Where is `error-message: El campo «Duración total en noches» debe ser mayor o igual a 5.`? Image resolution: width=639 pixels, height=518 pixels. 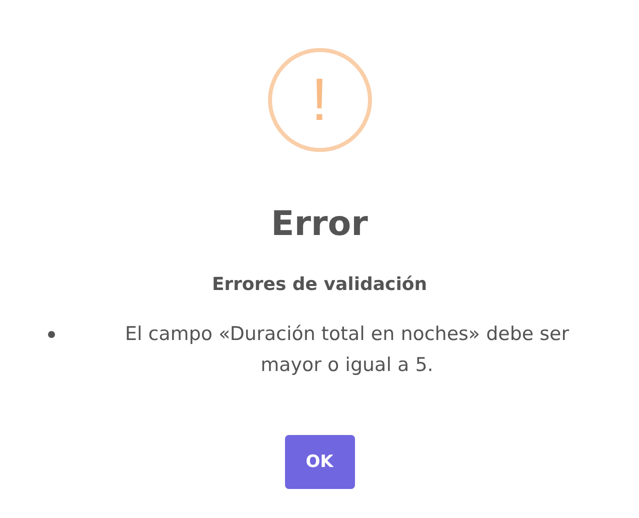 error-message: El campo «Duración total en noches» debe ser mayor o igual a 5. is located at coordinates (347, 350).